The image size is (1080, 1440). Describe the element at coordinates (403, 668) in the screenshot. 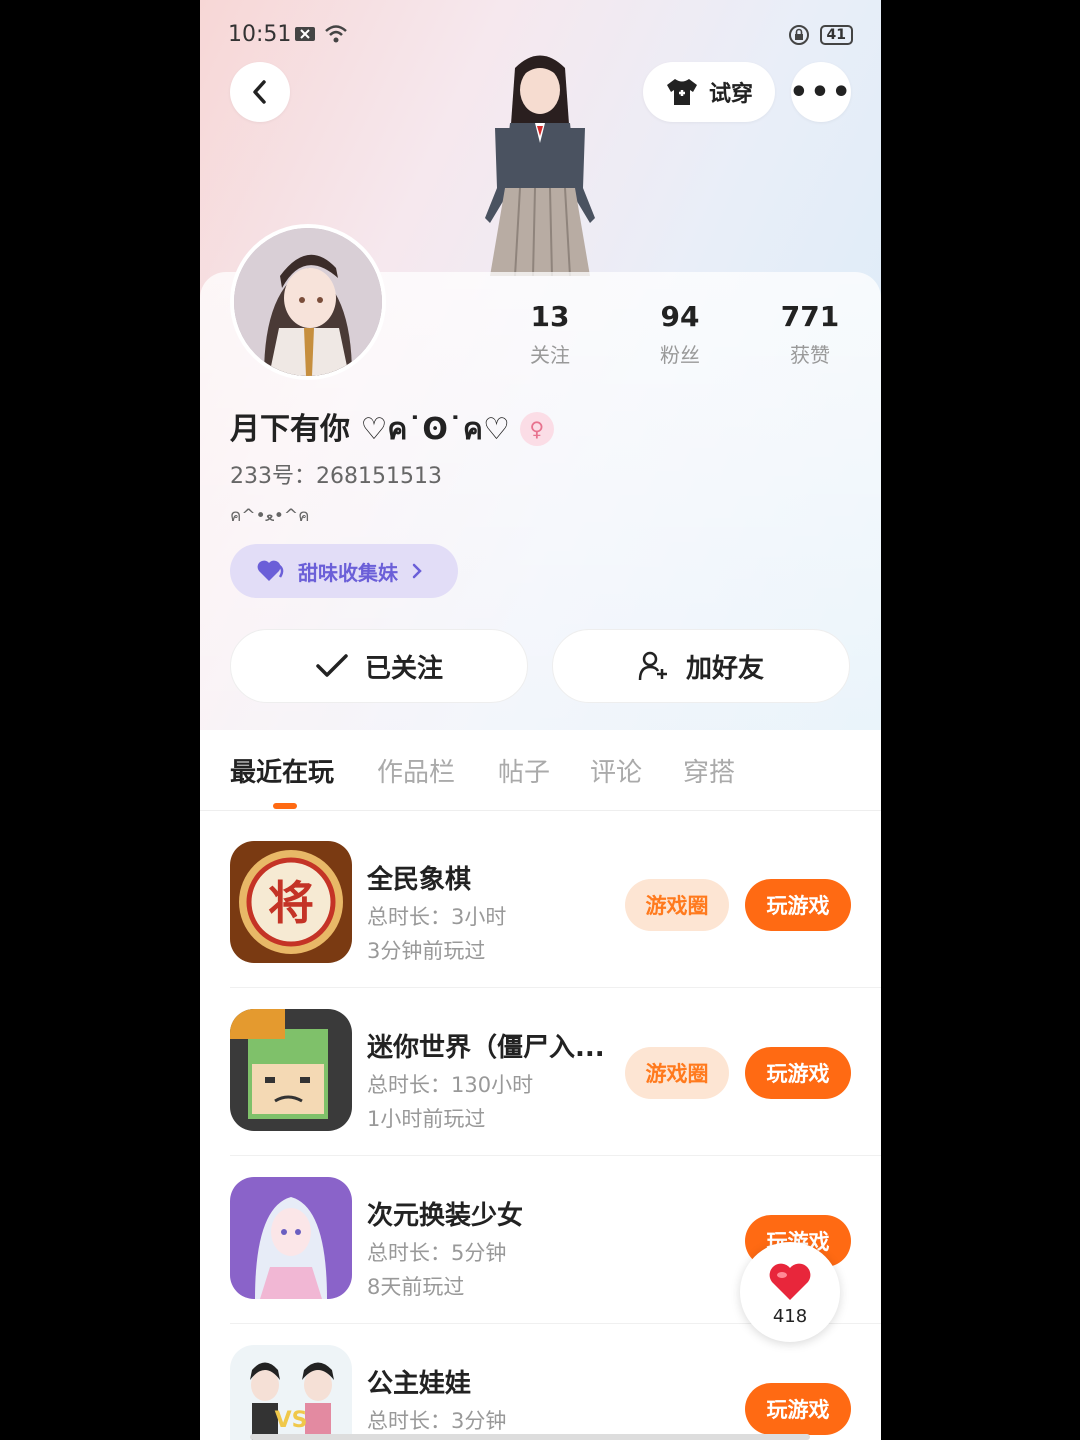

I see `followed-label: 已关注` at that location.